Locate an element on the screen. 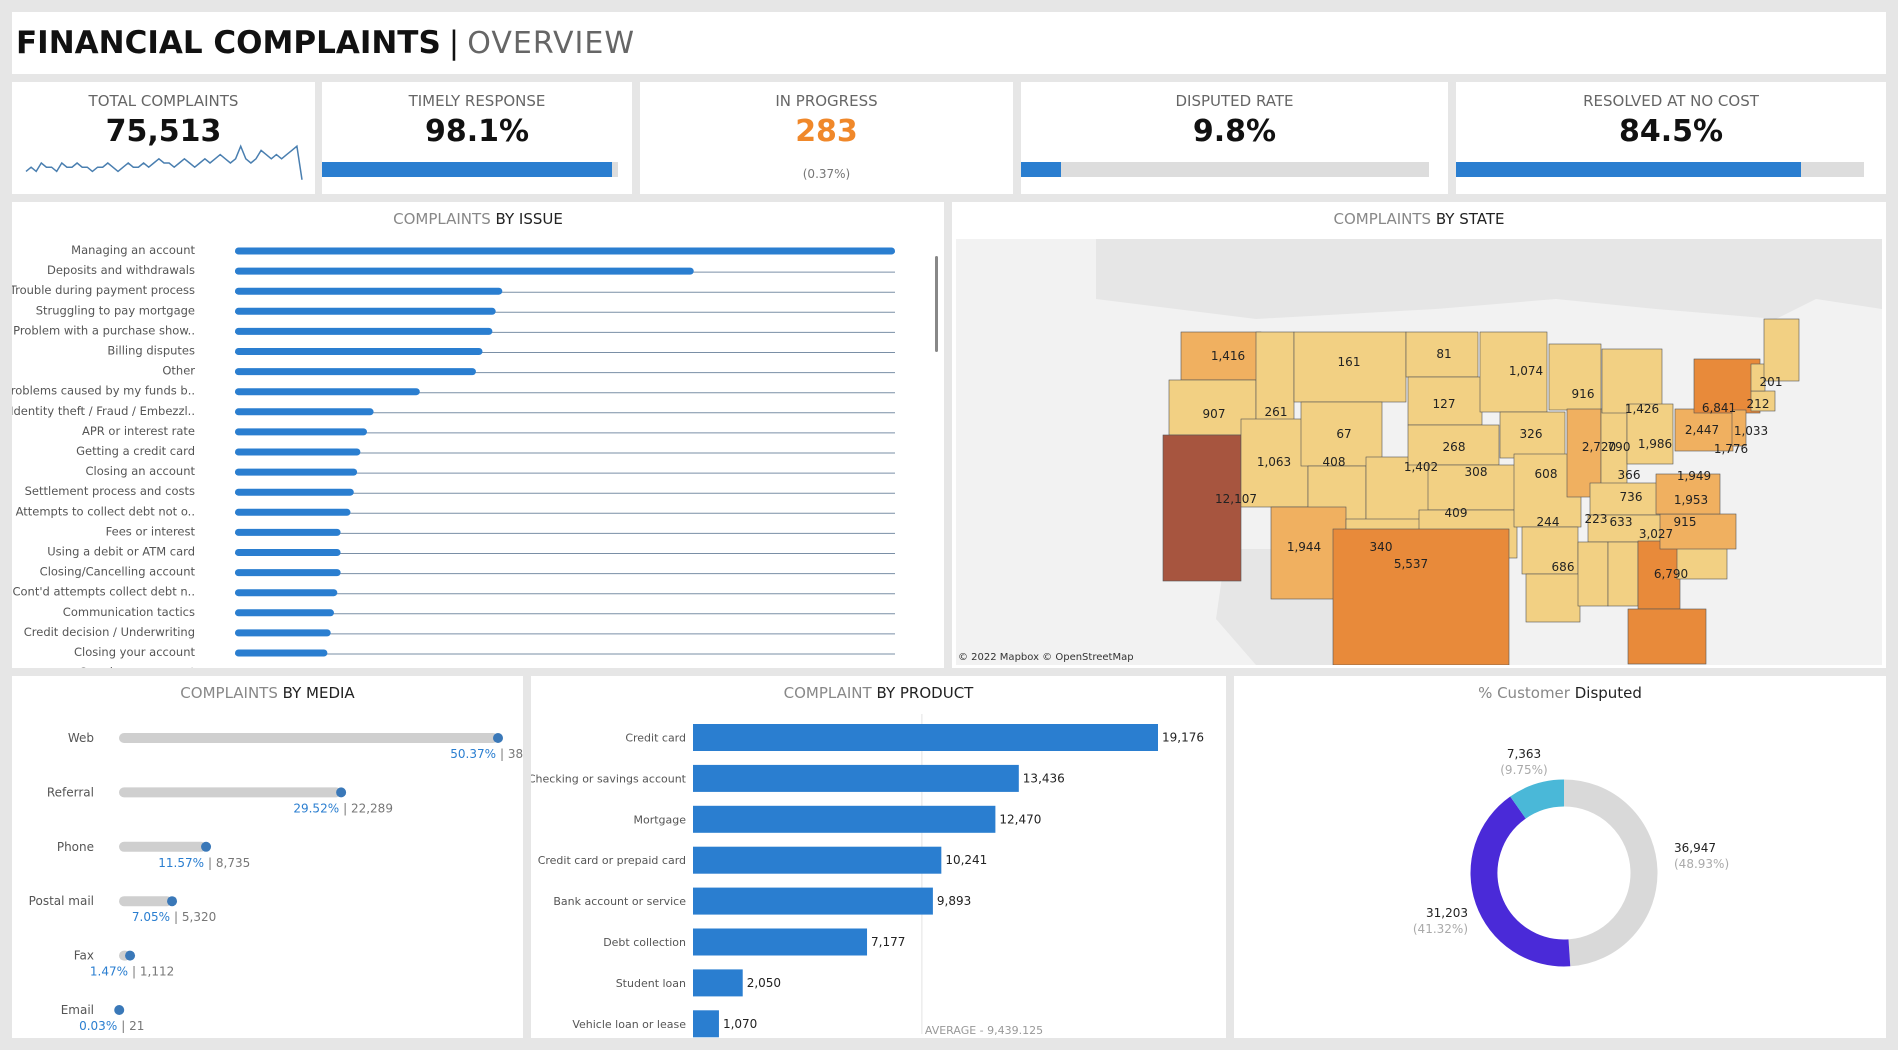 The image size is (1898, 1050). media-label: Web is located at coordinates (81, 738).